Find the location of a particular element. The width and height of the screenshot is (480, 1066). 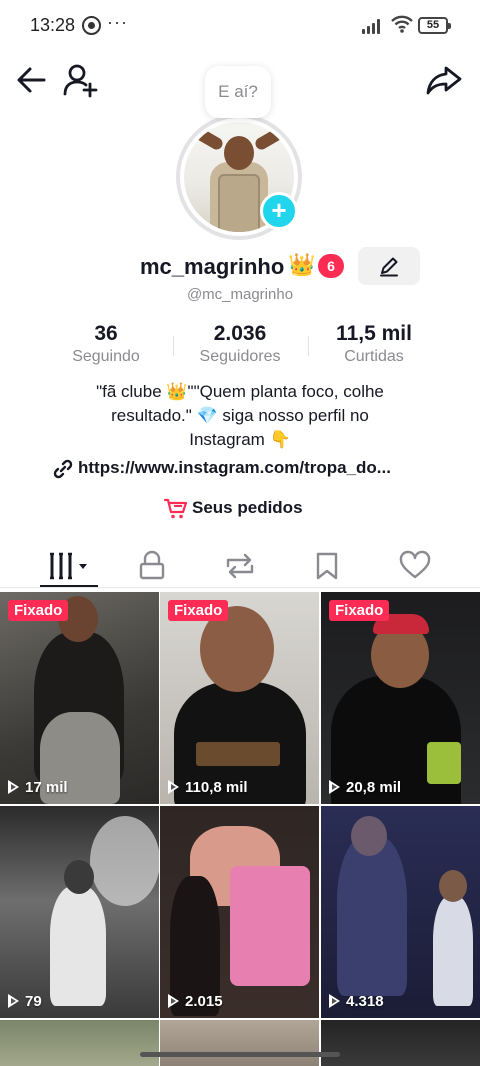

home-indicator is located at coordinates (240, 1054).